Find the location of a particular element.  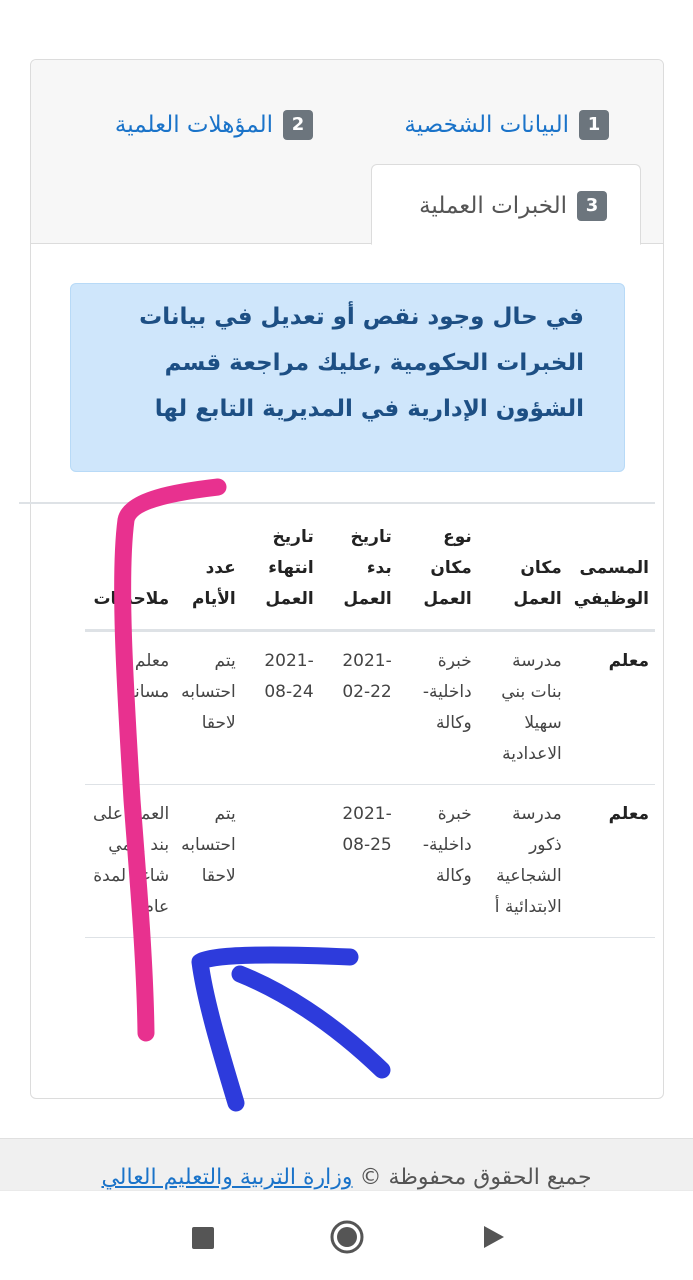

ministry-link: وزارة التربية والتعليم العالي is located at coordinates (226, 1177).